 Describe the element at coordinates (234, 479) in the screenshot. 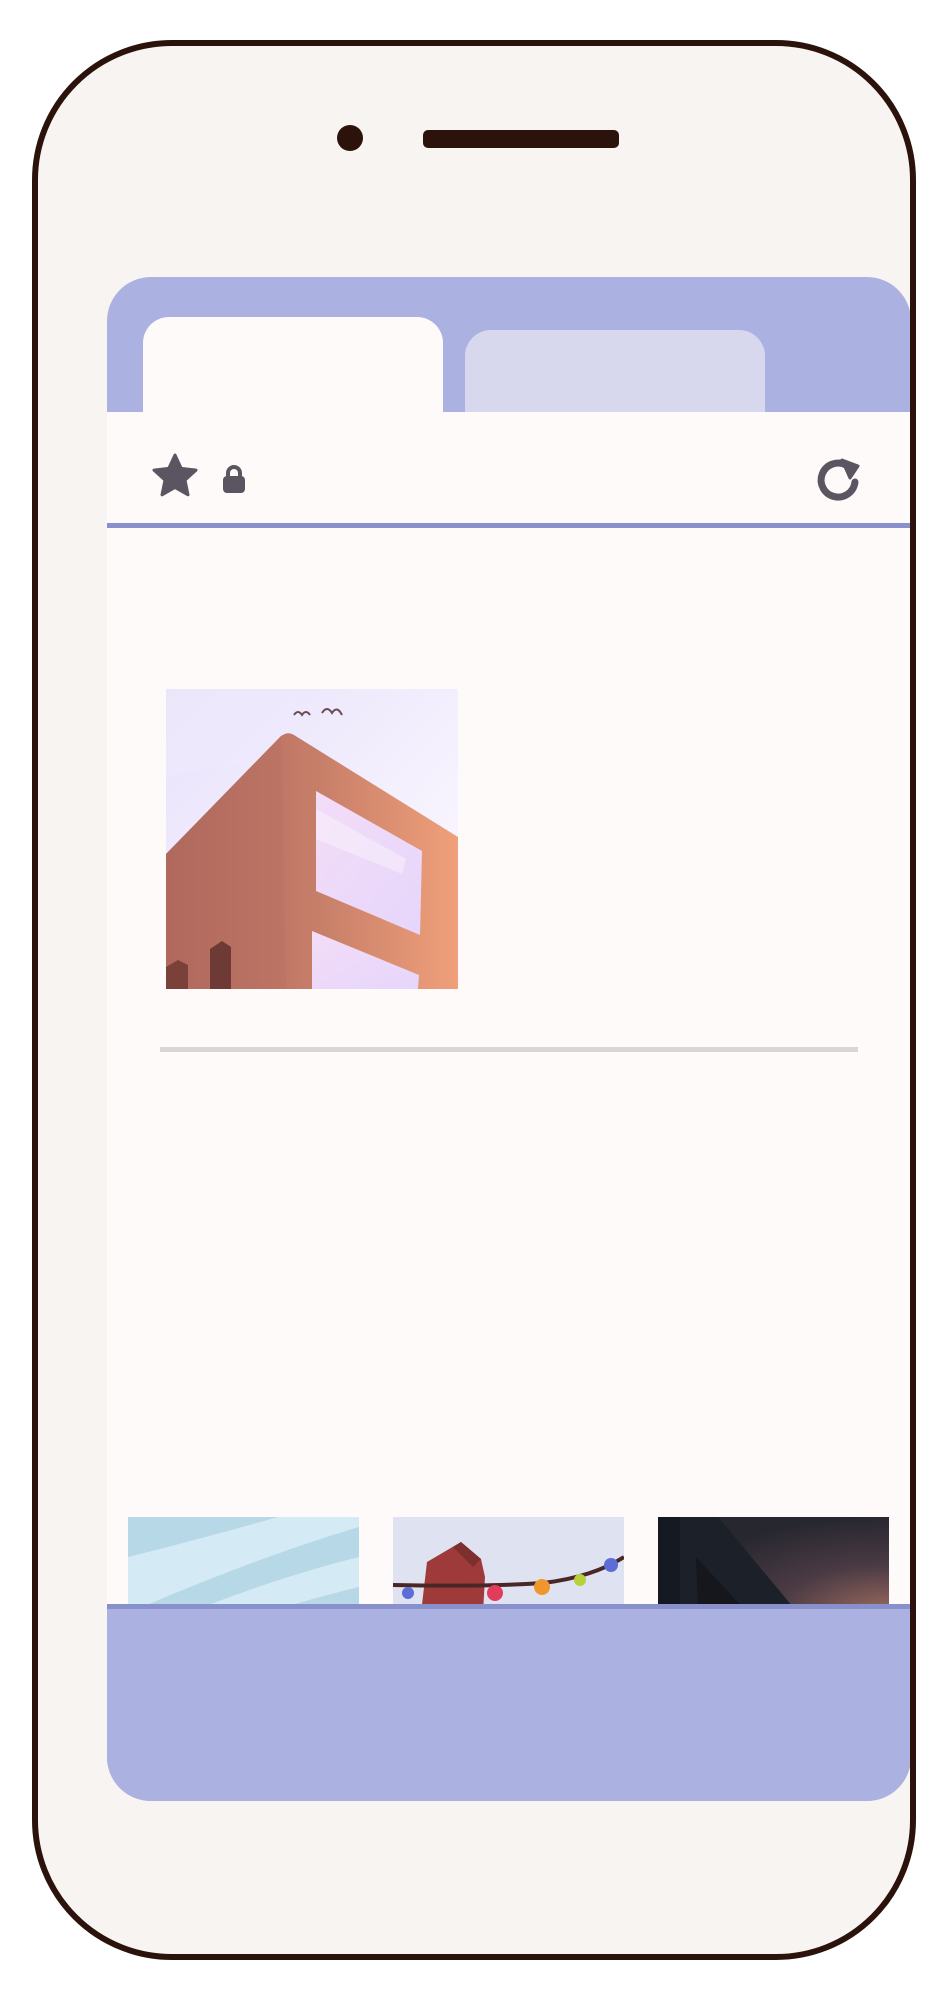

I see `lock-icon` at that location.